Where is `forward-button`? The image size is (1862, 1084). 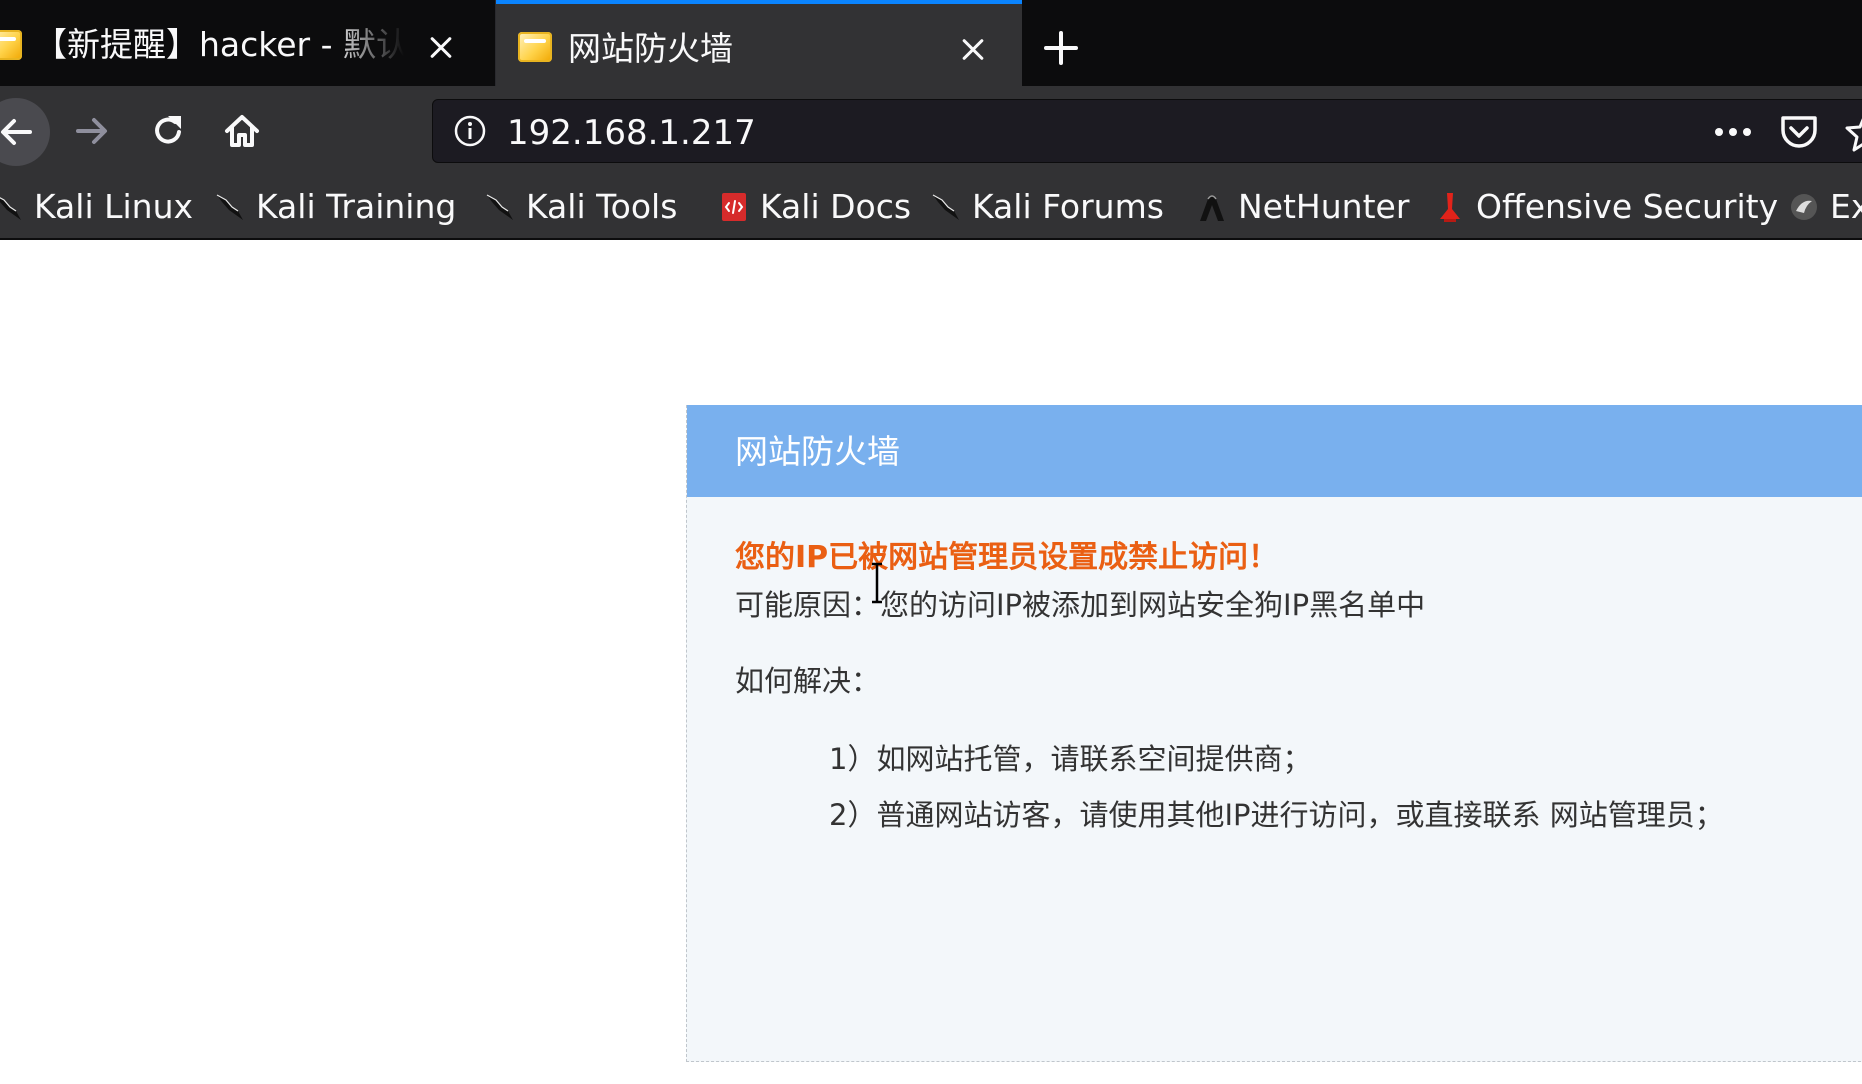
forward-button is located at coordinates (92, 131).